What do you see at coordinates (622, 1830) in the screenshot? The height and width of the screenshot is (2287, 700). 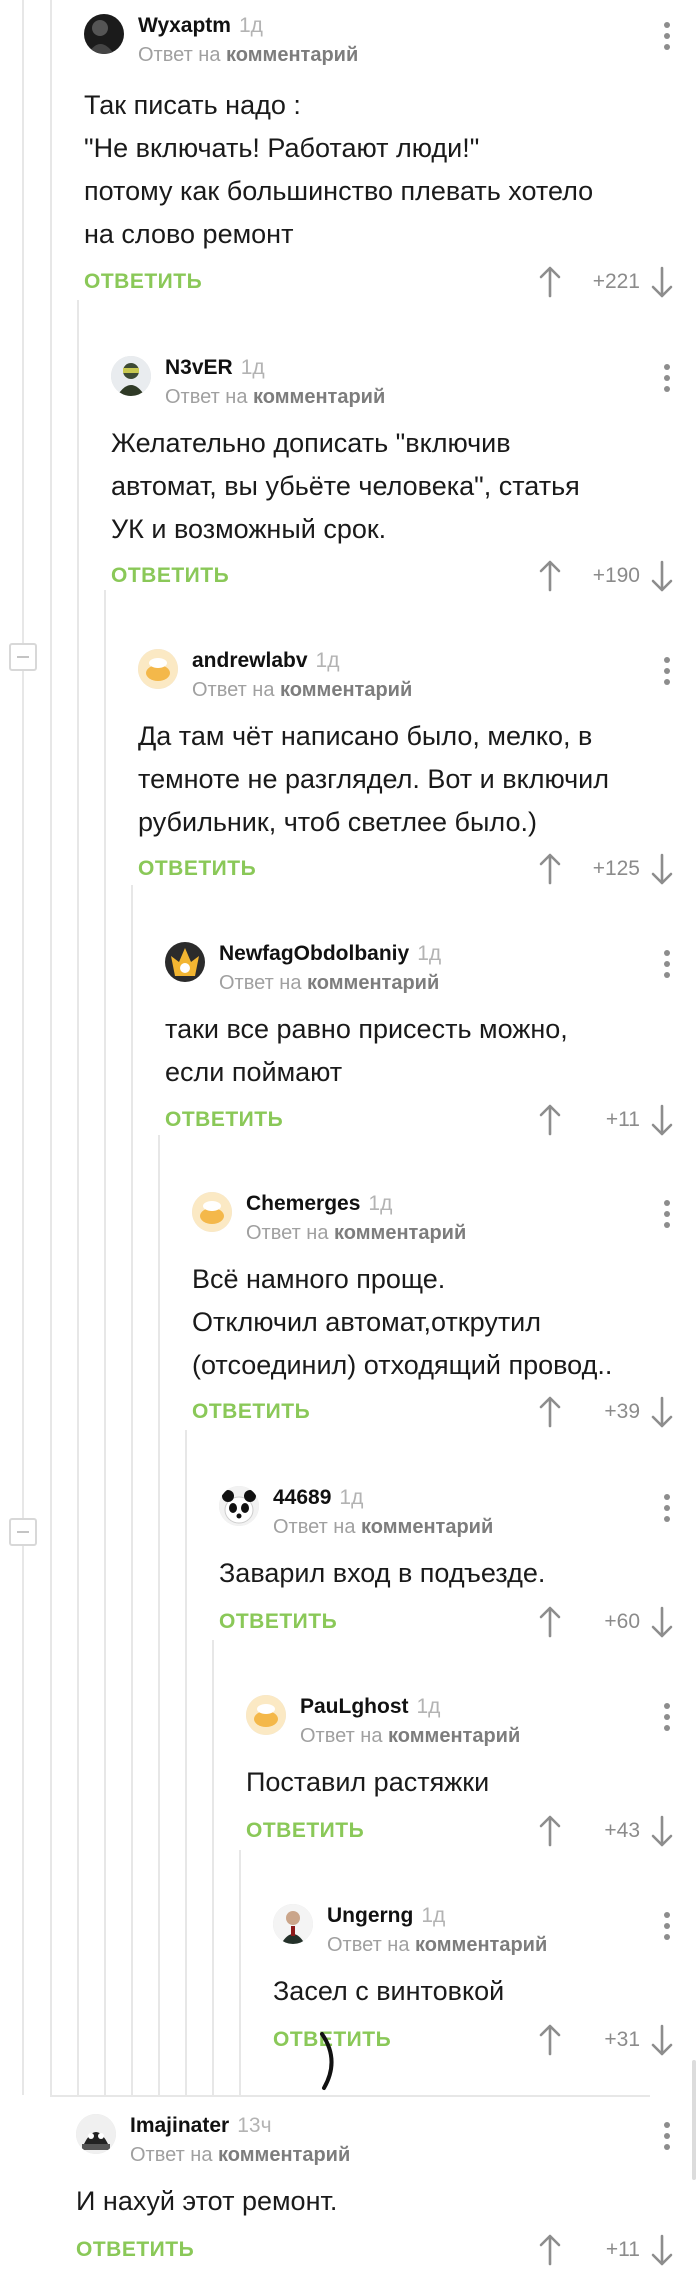 I see `comment-rating: +43` at bounding box center [622, 1830].